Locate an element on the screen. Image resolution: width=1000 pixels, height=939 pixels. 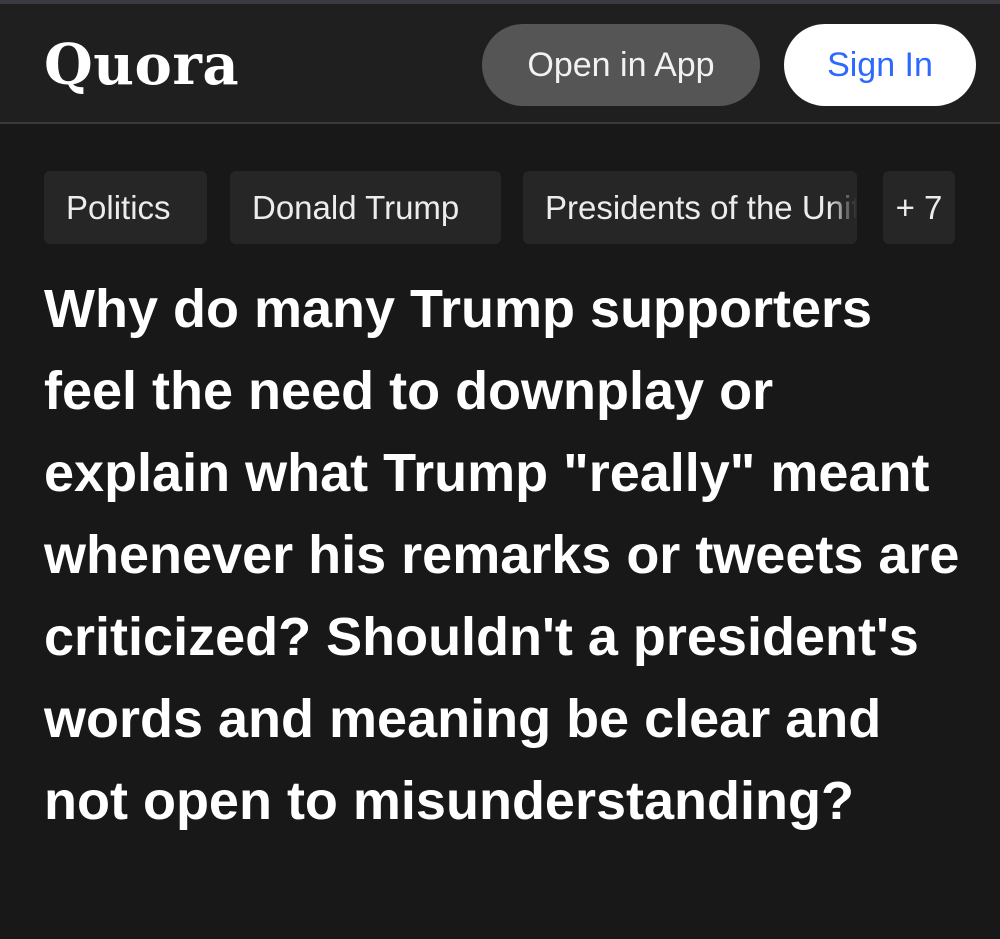
more-topics-chip: + 7 is located at coordinates (919, 207).